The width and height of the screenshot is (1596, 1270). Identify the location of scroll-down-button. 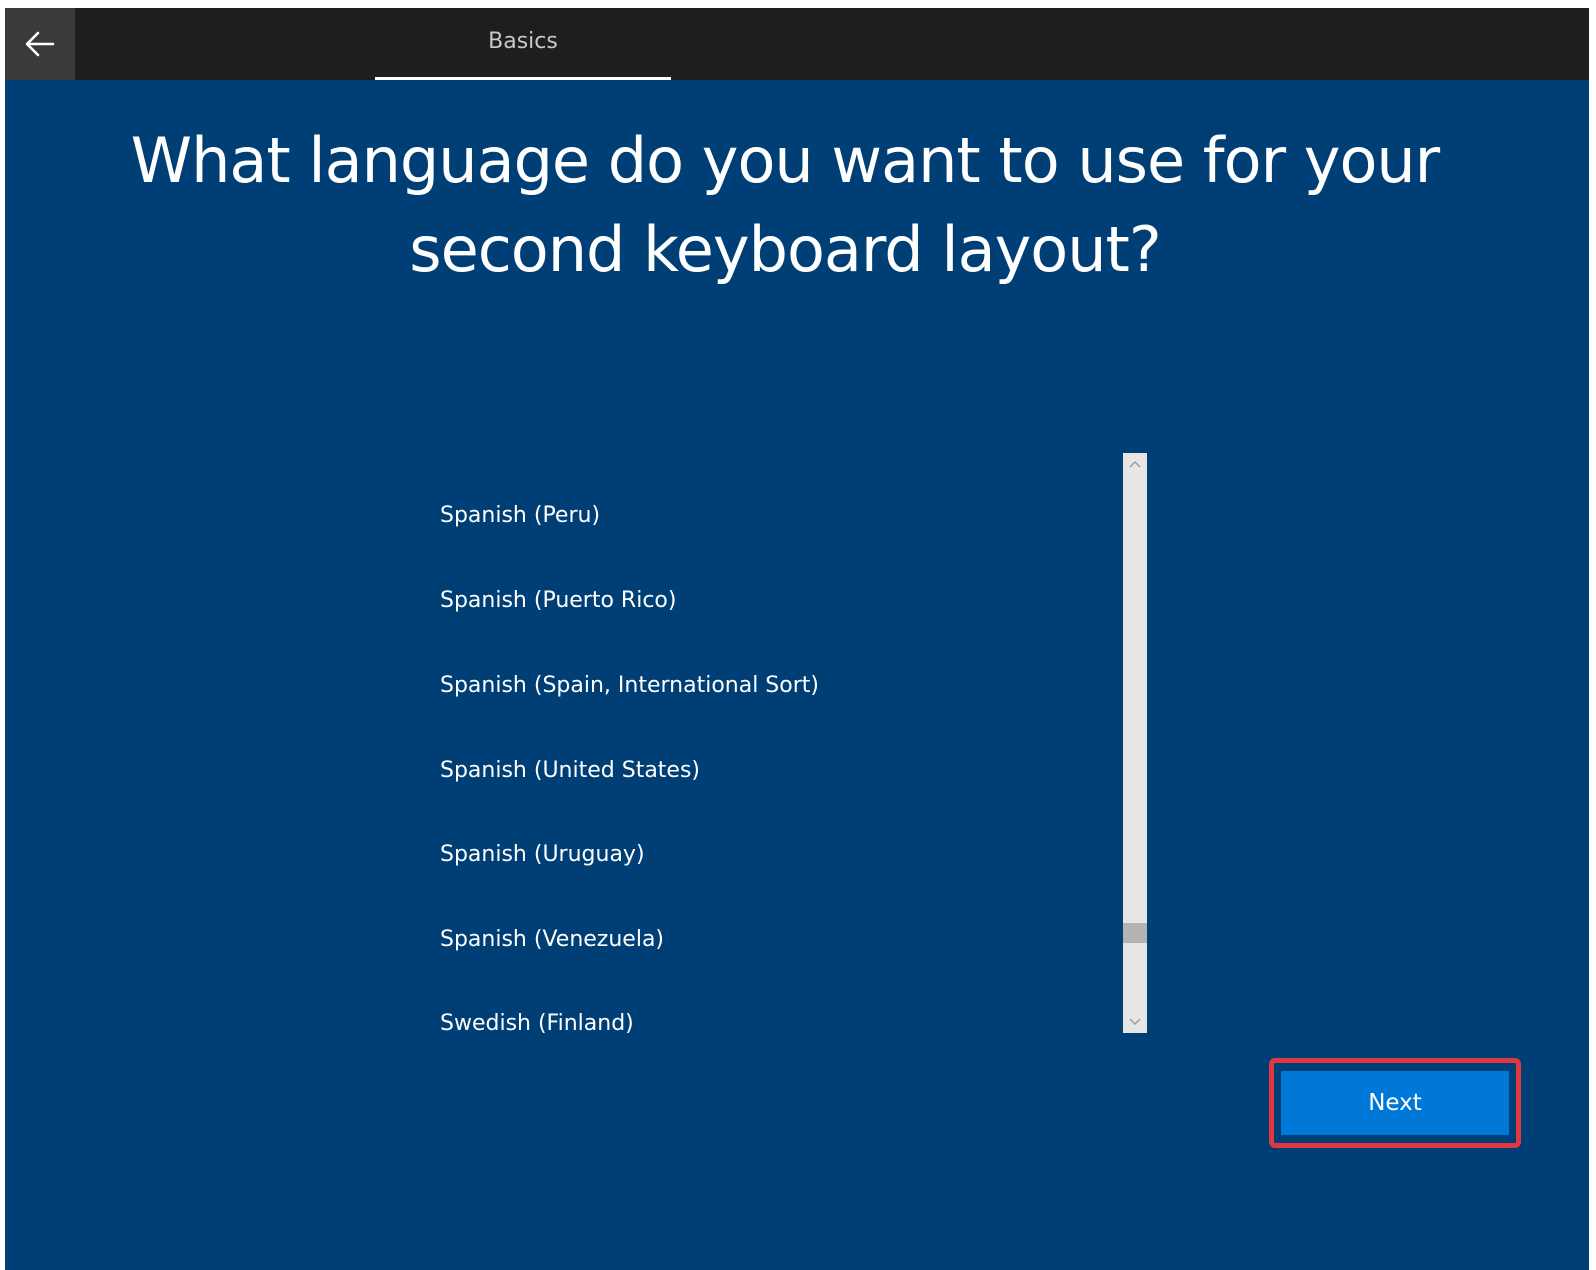
(1135, 1022).